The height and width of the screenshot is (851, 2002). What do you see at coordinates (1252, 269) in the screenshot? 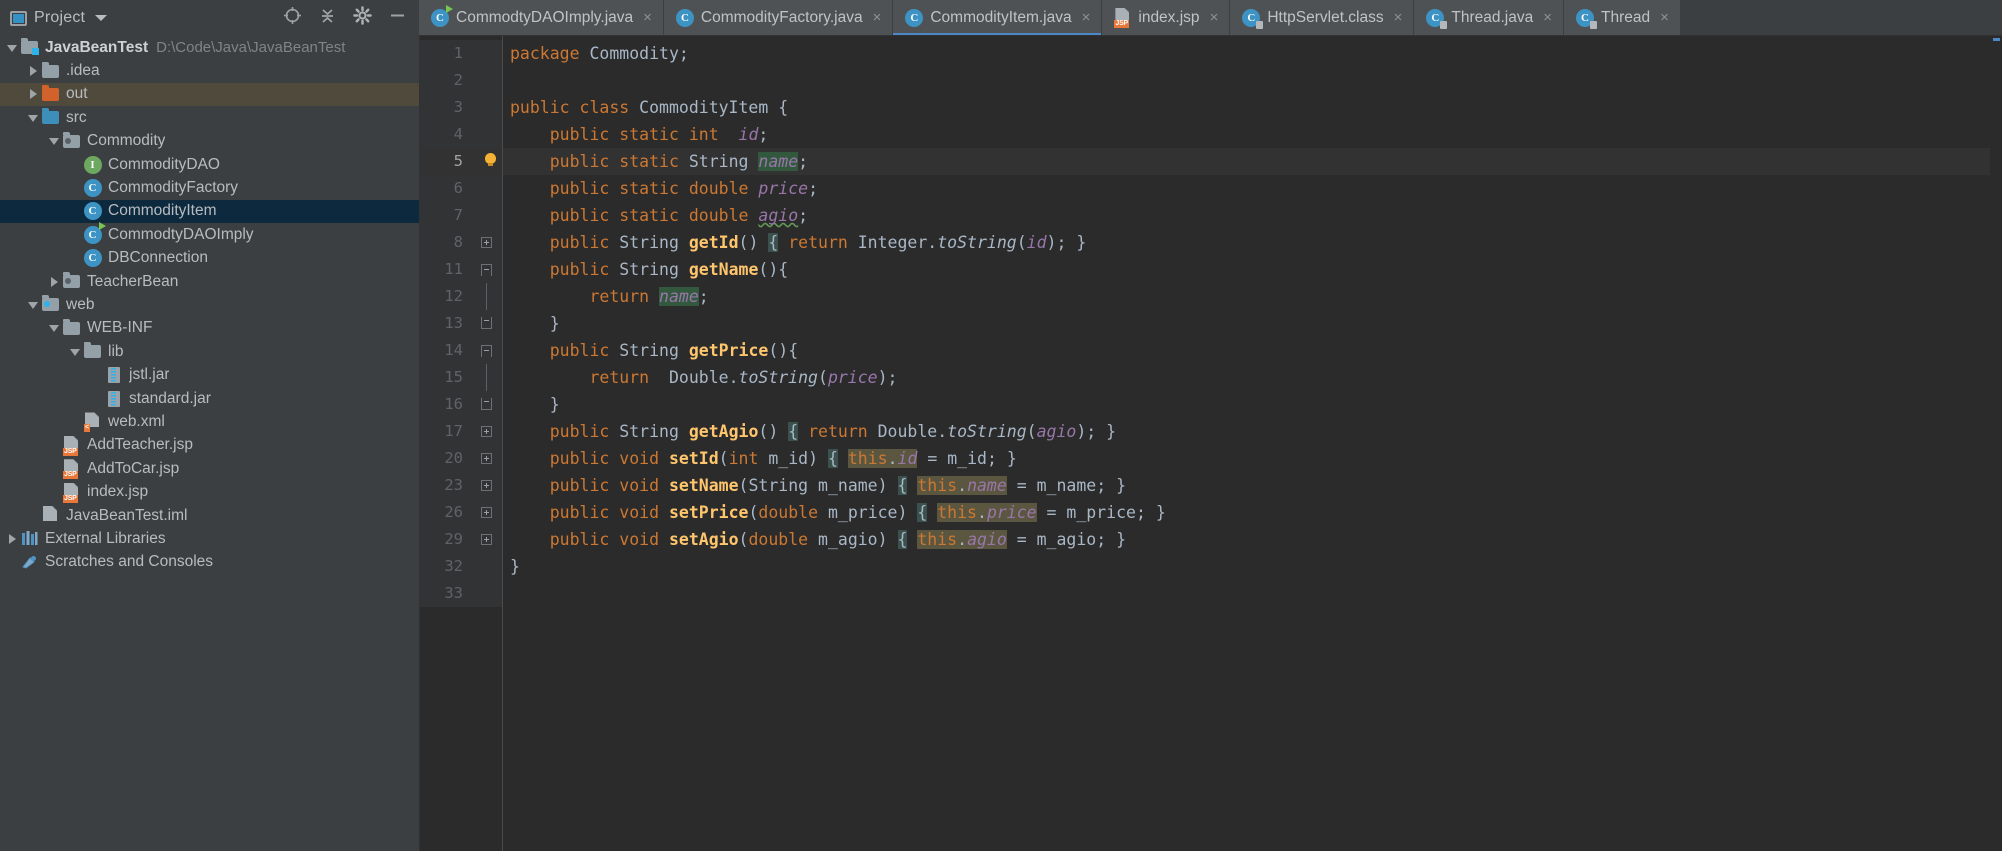
I see `code-text: public String getName(){` at bounding box center [1252, 269].